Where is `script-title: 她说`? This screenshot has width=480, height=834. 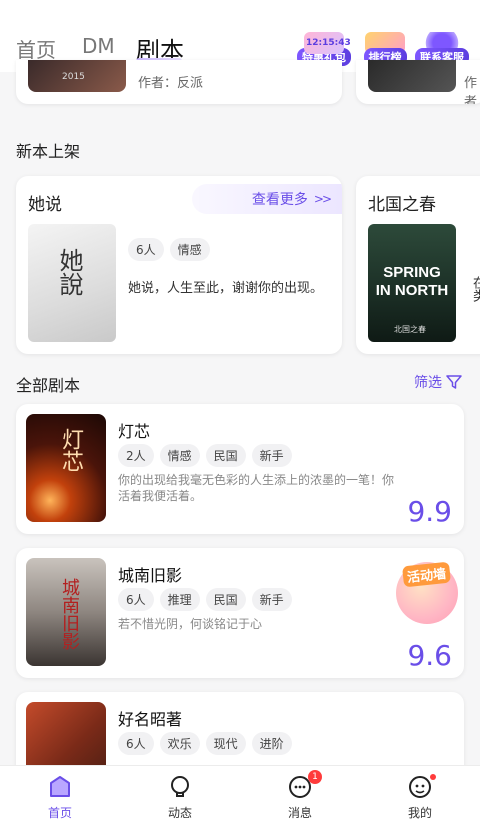 script-title: 她说 is located at coordinates (45, 205).